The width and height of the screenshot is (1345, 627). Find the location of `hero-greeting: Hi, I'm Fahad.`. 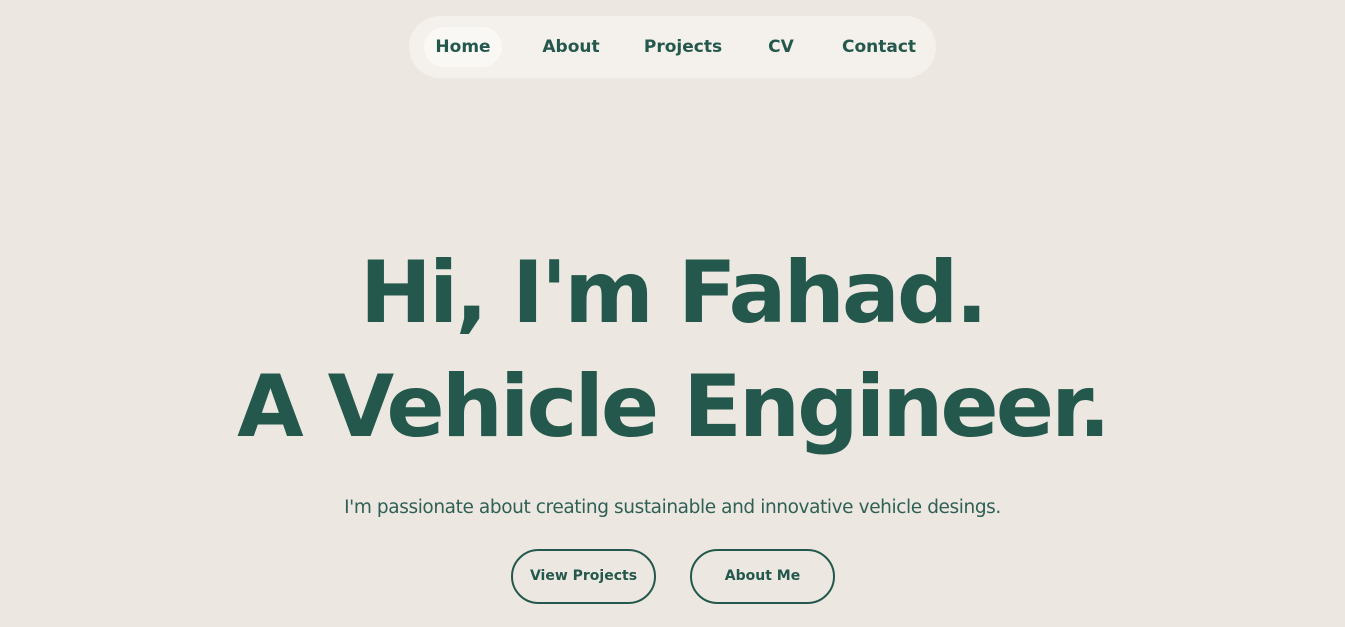

hero-greeting: Hi, I'm Fahad. is located at coordinates (673, 292).